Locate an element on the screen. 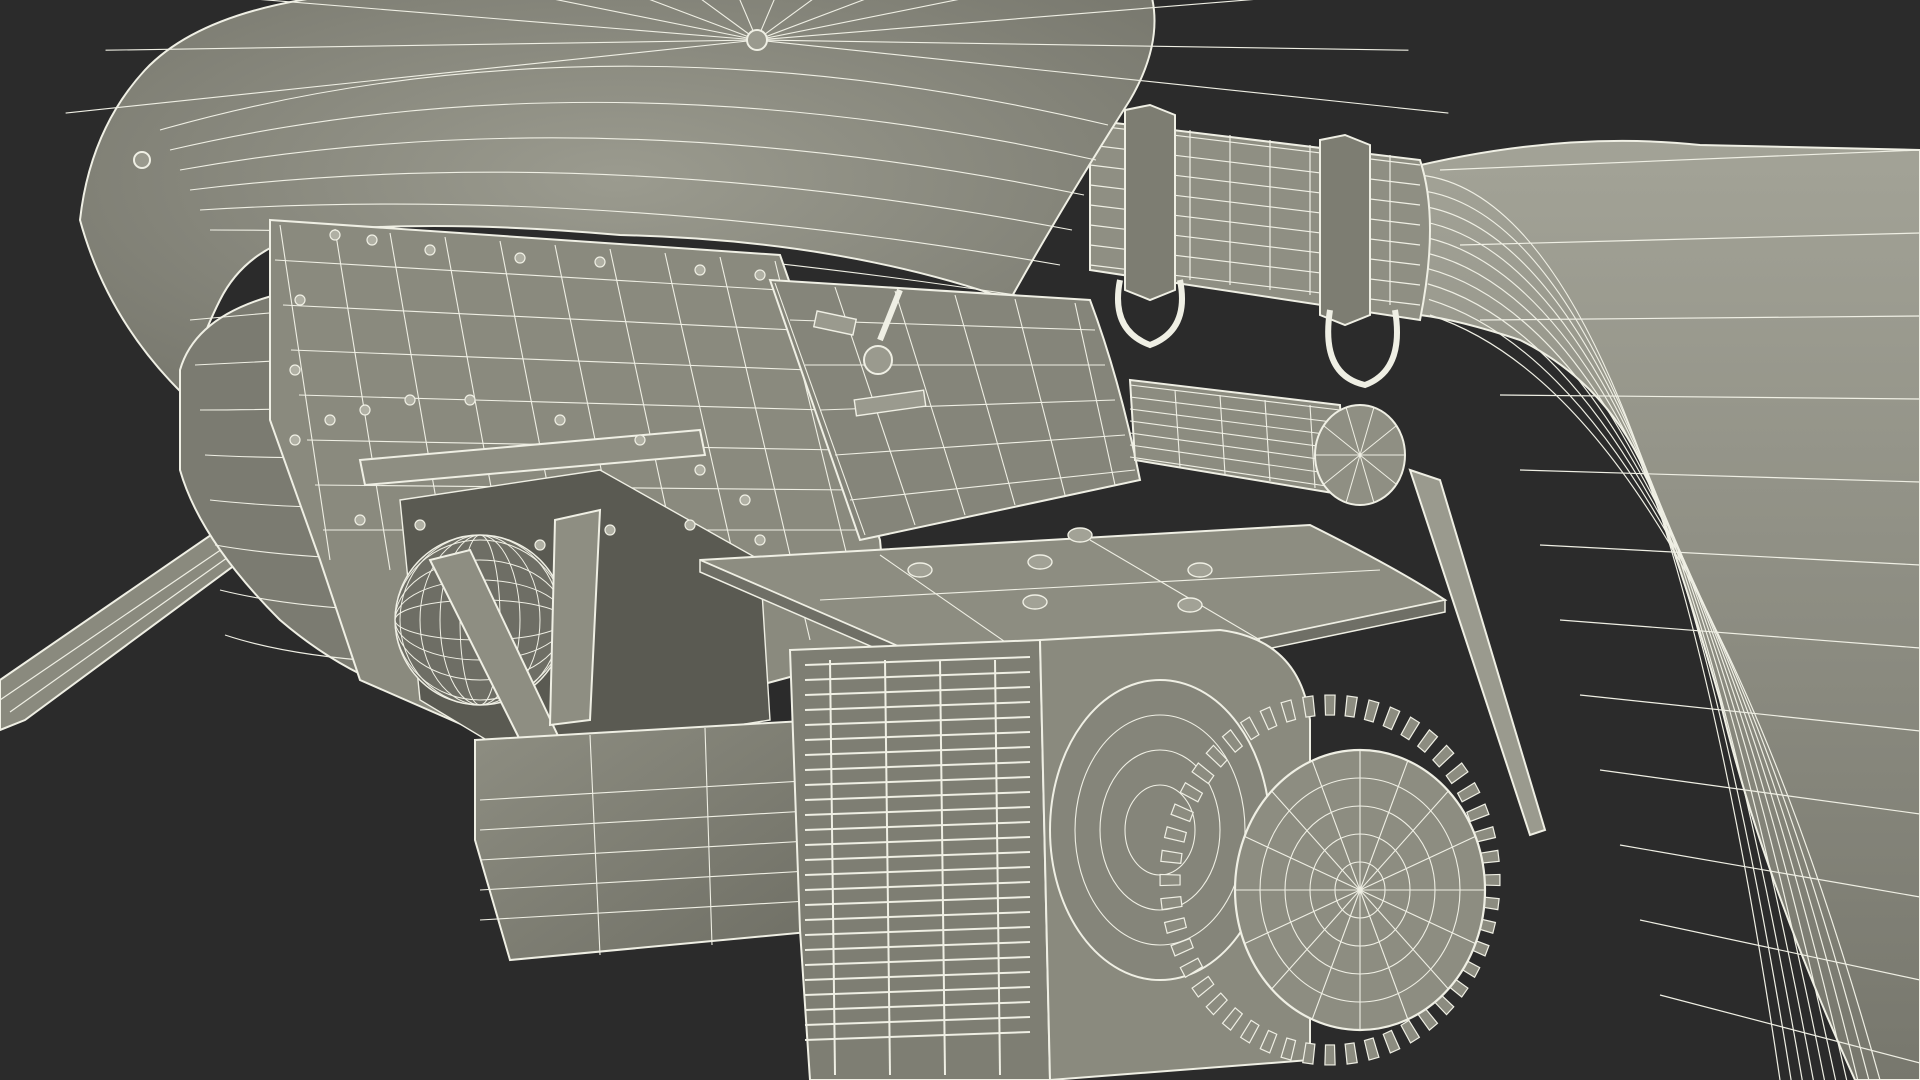 This screenshot has height=1080, width=1920. boom-tube is located at coordinates (1260, 246).